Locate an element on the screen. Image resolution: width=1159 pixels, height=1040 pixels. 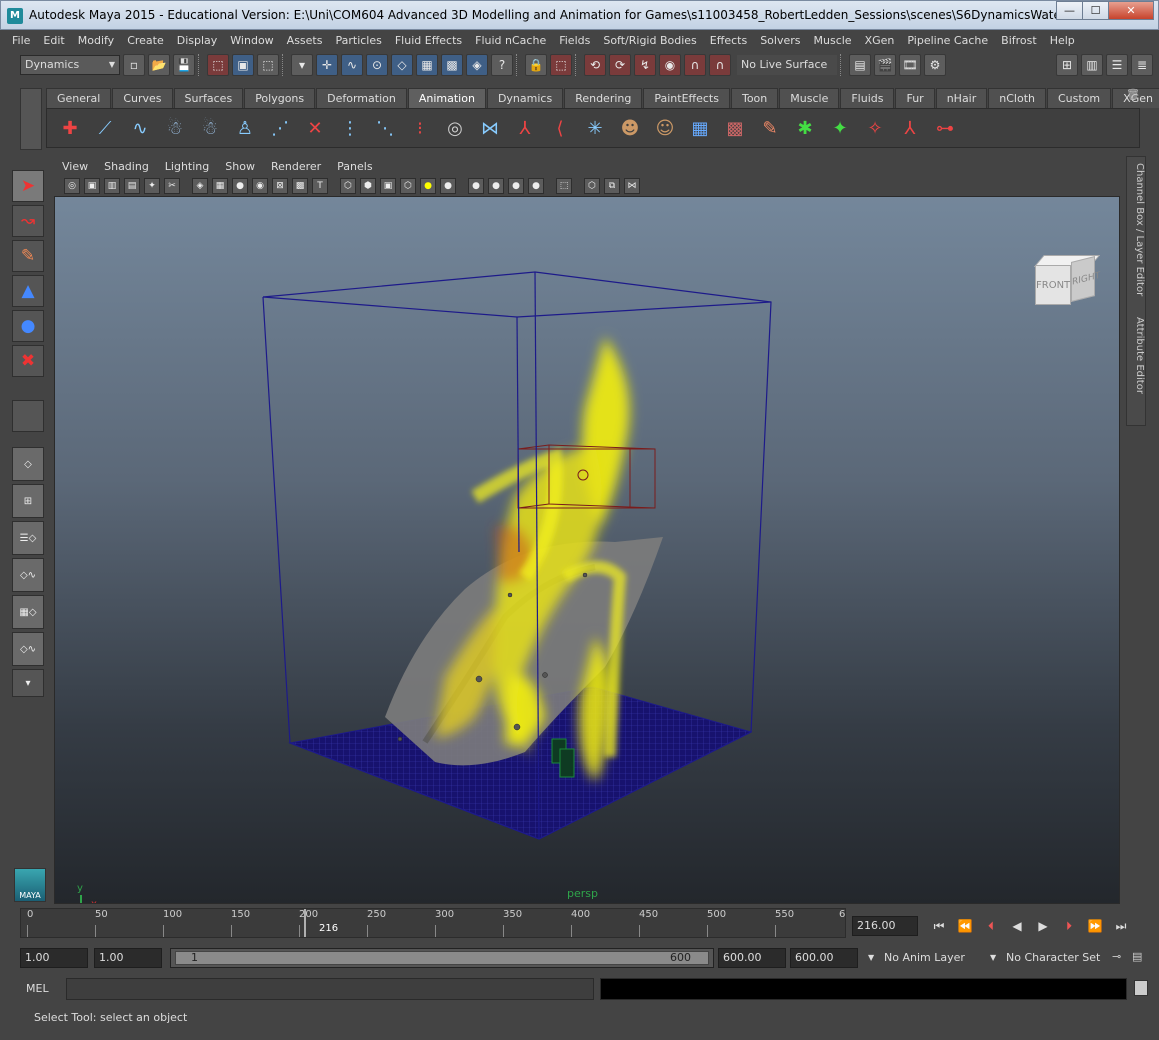
connect-joint-icon: ⁝ is located at coordinates (420, 128).